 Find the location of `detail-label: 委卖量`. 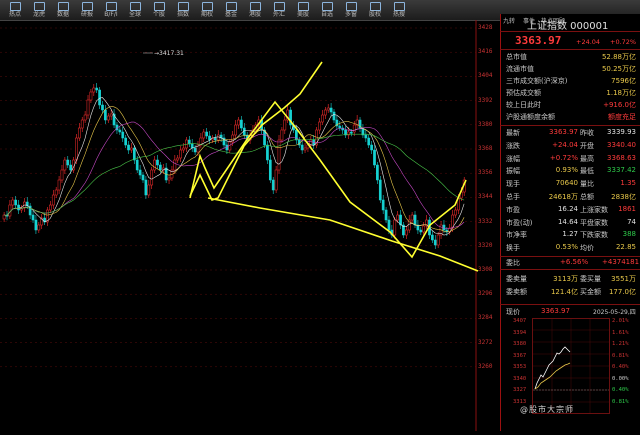

detail-label: 委卖量 is located at coordinates (516, 279).